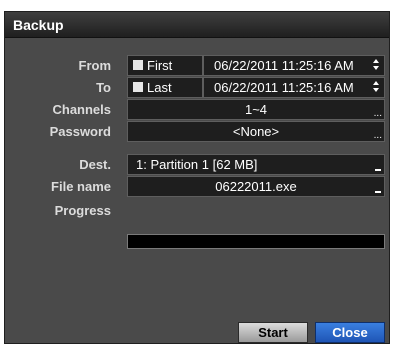 Image resolution: width=398 pixels, height=349 pixels. I want to click on to-last-label: Last, so click(159, 87).